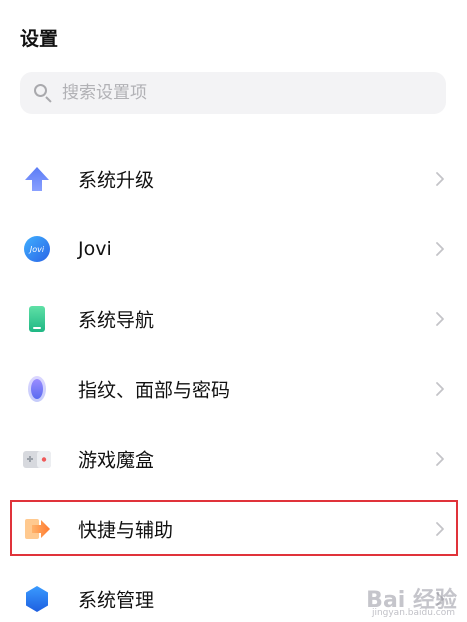  What do you see at coordinates (39, 39) in the screenshot?
I see `page-title: 设置` at bounding box center [39, 39].